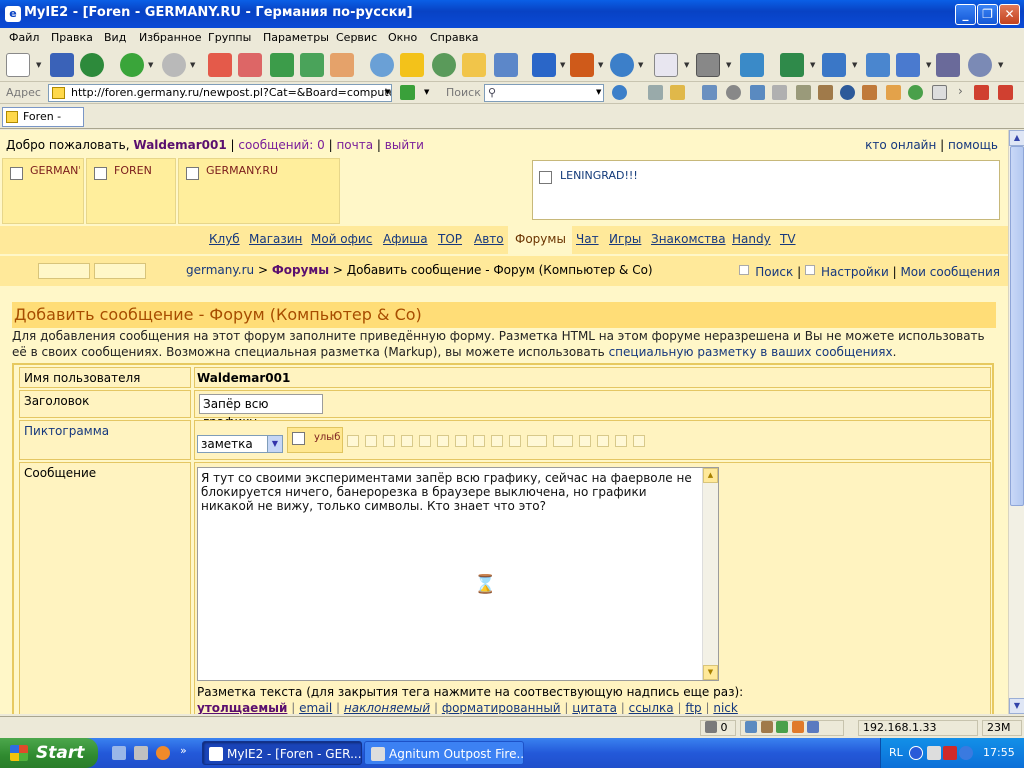 The height and width of the screenshot is (768, 1024). Describe the element at coordinates (779, 92) in the screenshot. I see `copy-icon` at that location.